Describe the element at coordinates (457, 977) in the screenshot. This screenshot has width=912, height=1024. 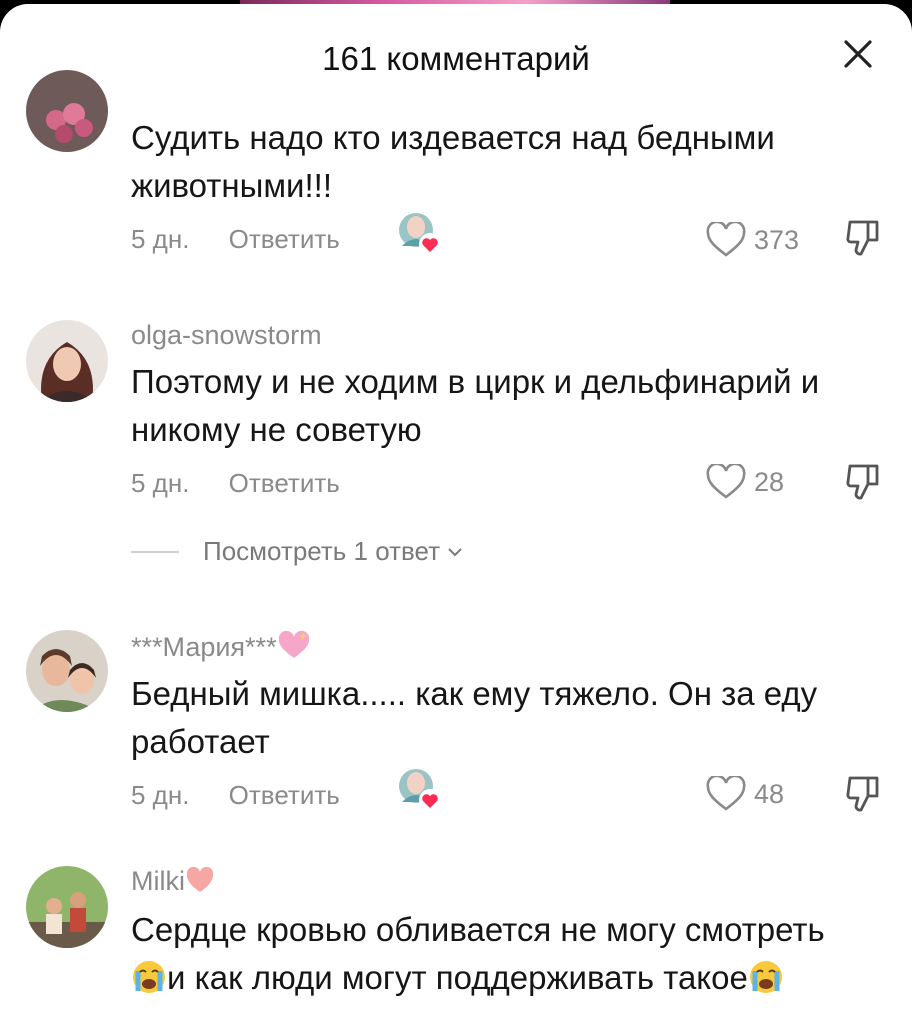
I see `comment-text-part: и как люди могут поддерживать такое` at that location.